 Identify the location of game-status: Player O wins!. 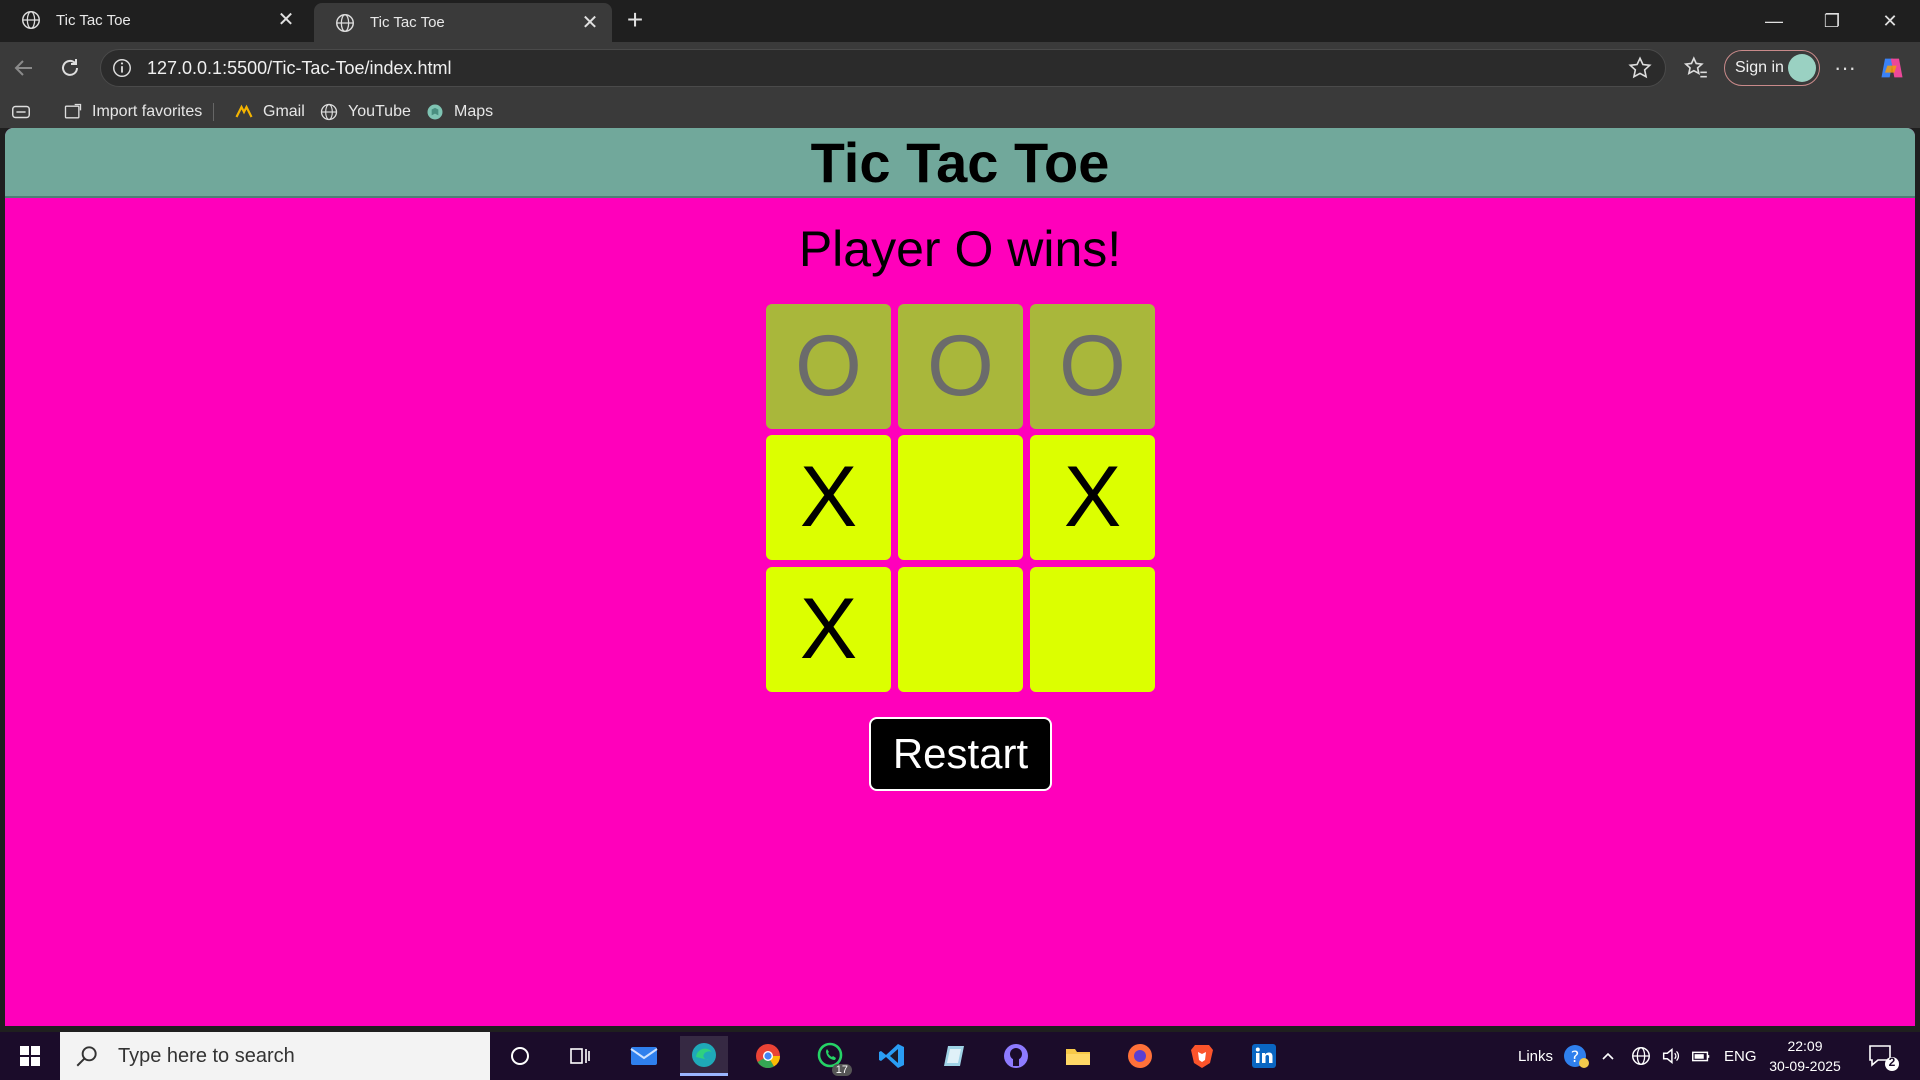
(960, 249).